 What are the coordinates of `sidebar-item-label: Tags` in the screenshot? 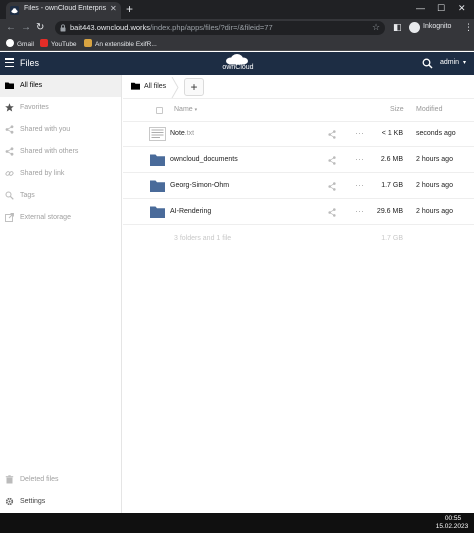 It's located at (27, 195).